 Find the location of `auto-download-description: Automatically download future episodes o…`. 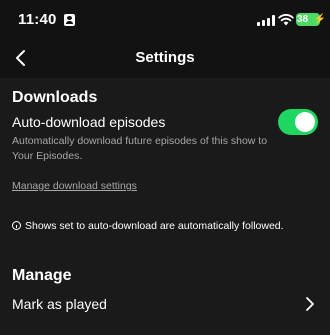

auto-download-description: Automatically download future episodes o… is located at coordinates (140, 148).